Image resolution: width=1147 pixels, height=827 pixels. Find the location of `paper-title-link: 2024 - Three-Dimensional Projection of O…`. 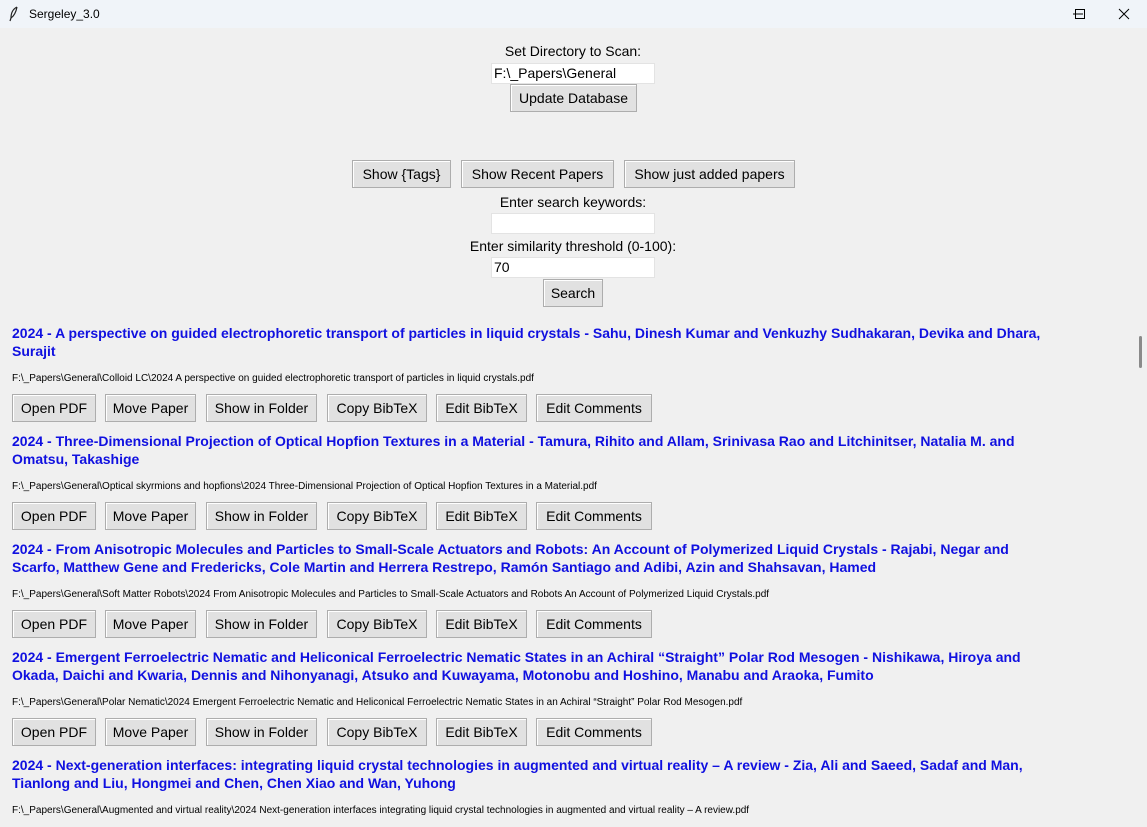

paper-title-link: 2024 - Three-Dimensional Projection of O… is located at coordinates (534, 450).